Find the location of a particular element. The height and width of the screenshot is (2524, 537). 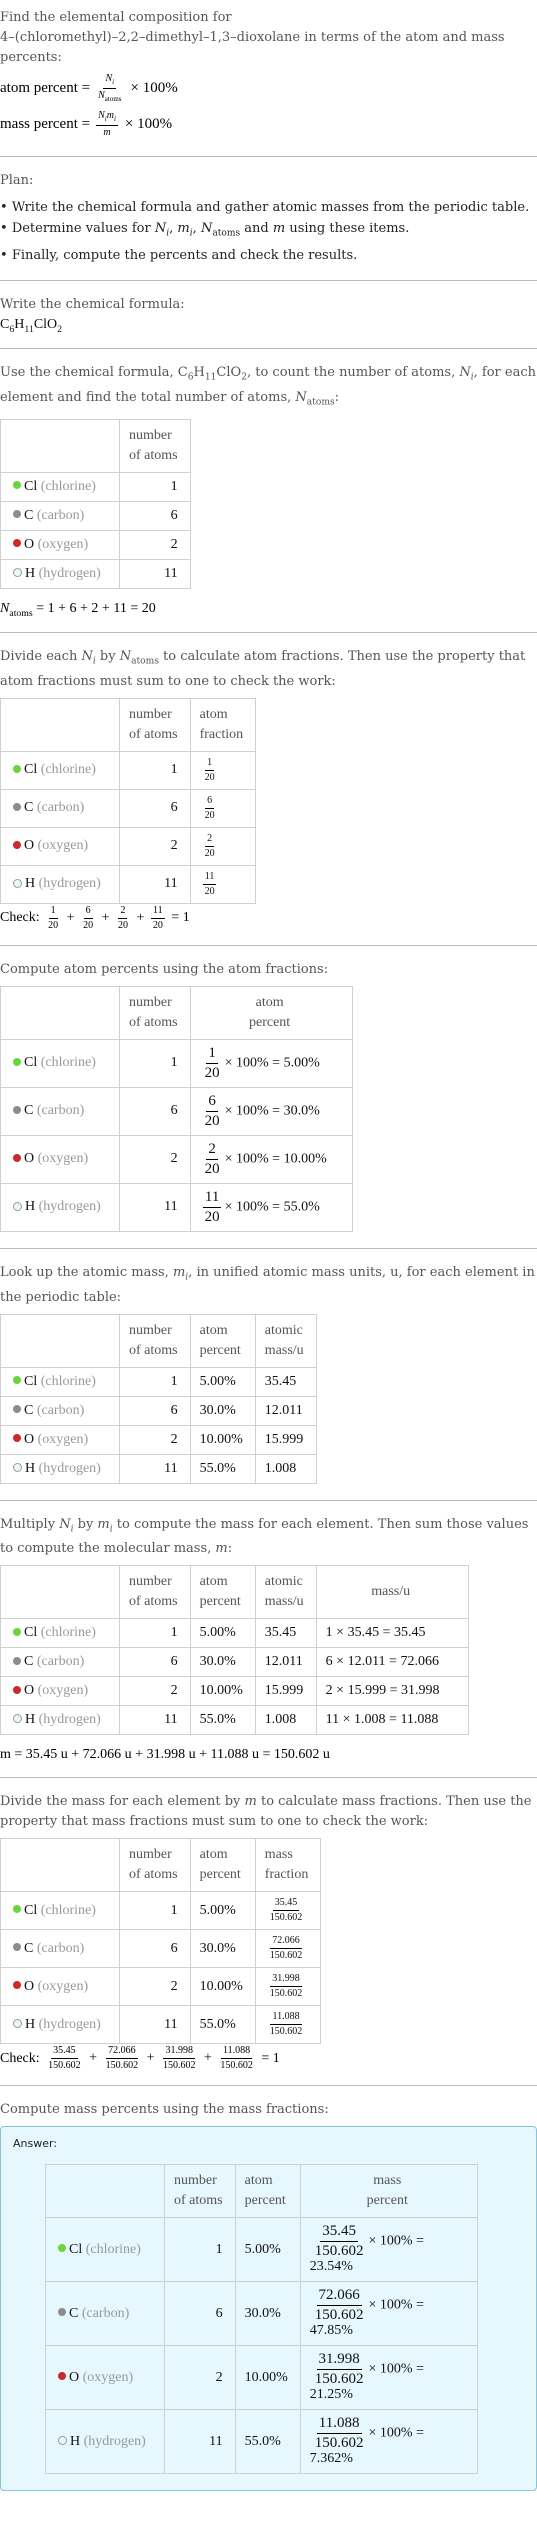

element-name: (carbon) is located at coordinates (105, 2313).